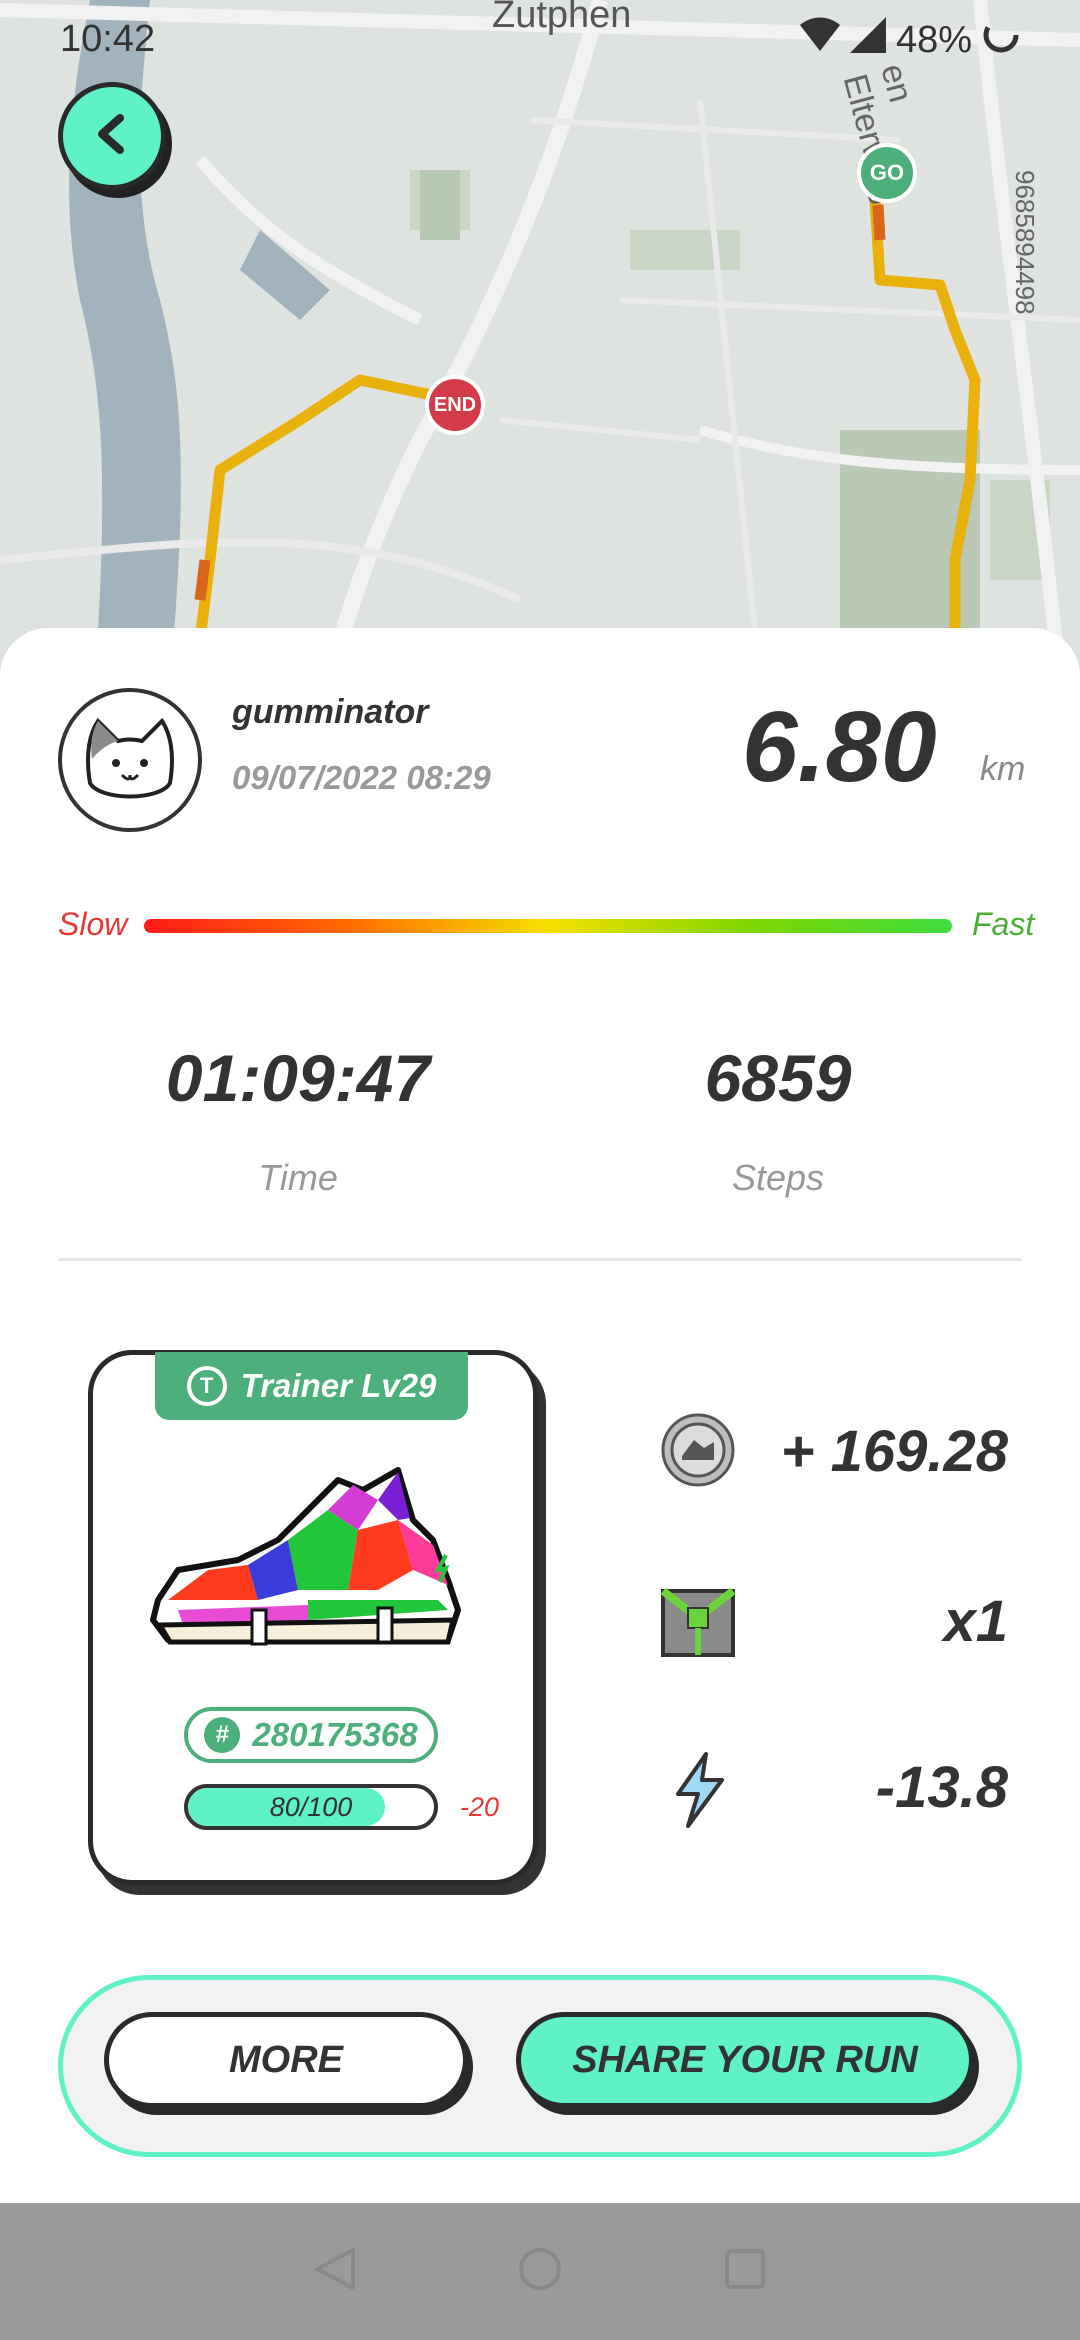 This screenshot has width=1080, height=2340. Describe the element at coordinates (313, 1560) in the screenshot. I see `sneaker-image` at that location.